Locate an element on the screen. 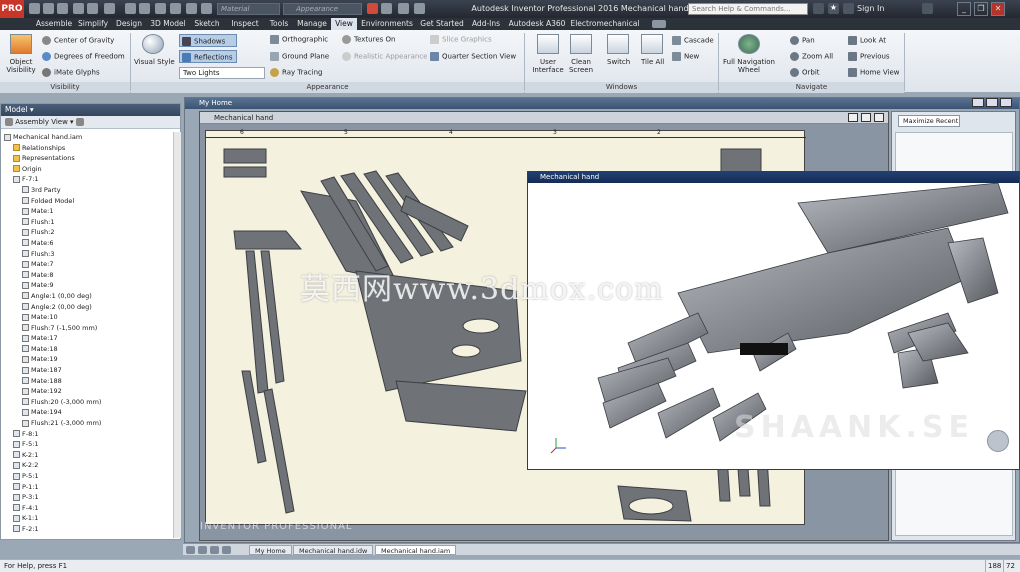  tree-item: F-4:1 is located at coordinates (86, 508).